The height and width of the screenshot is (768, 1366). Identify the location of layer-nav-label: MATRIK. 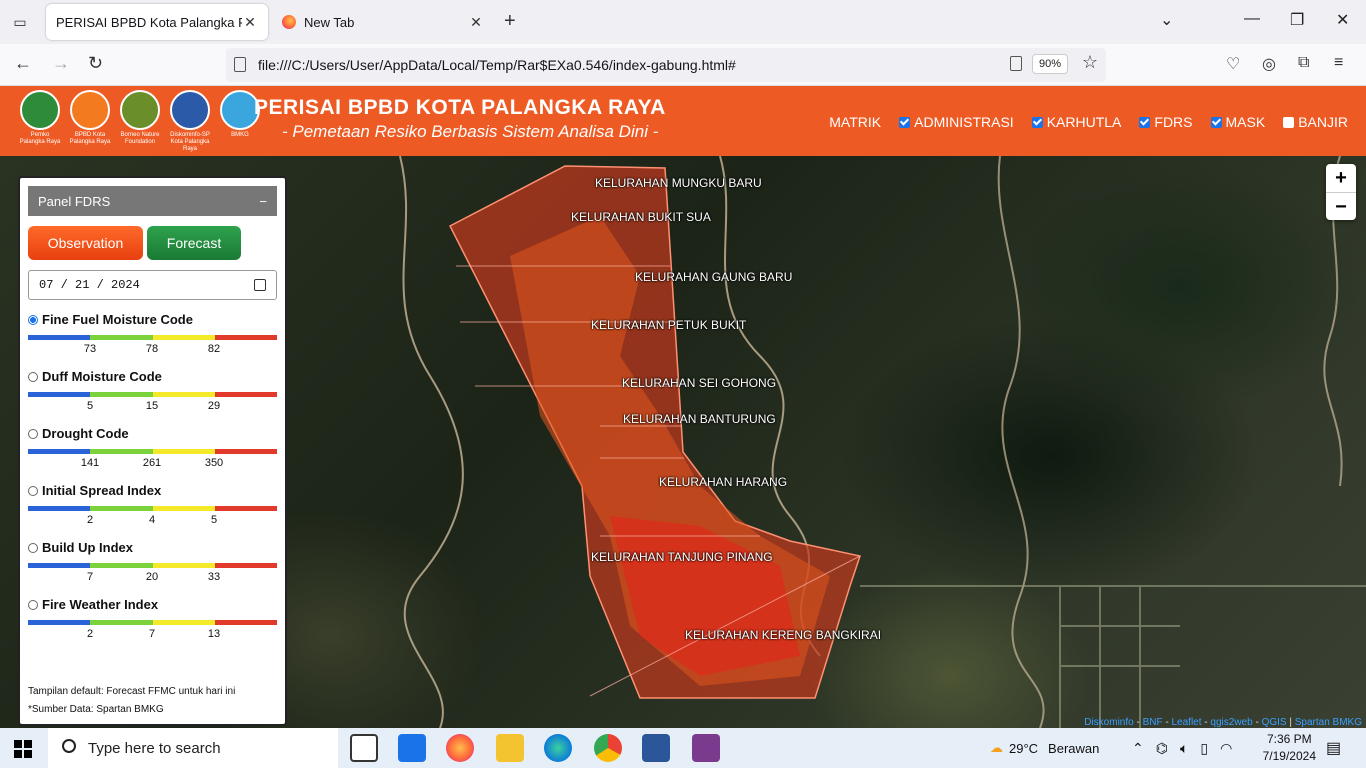
(855, 122).